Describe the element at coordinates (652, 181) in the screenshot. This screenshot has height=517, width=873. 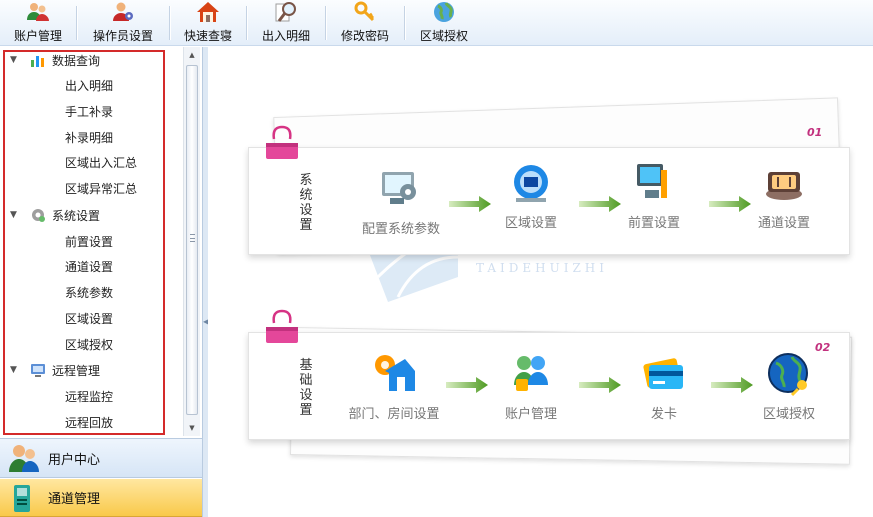
I see `front-device-icon` at that location.